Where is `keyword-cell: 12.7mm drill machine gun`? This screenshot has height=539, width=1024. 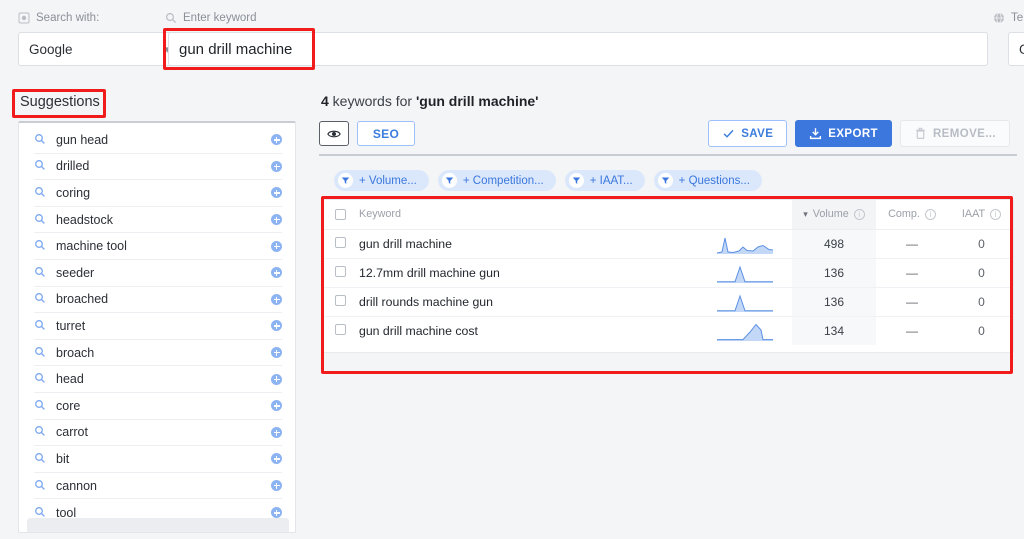 keyword-cell: 12.7mm drill machine gun is located at coordinates (527, 273).